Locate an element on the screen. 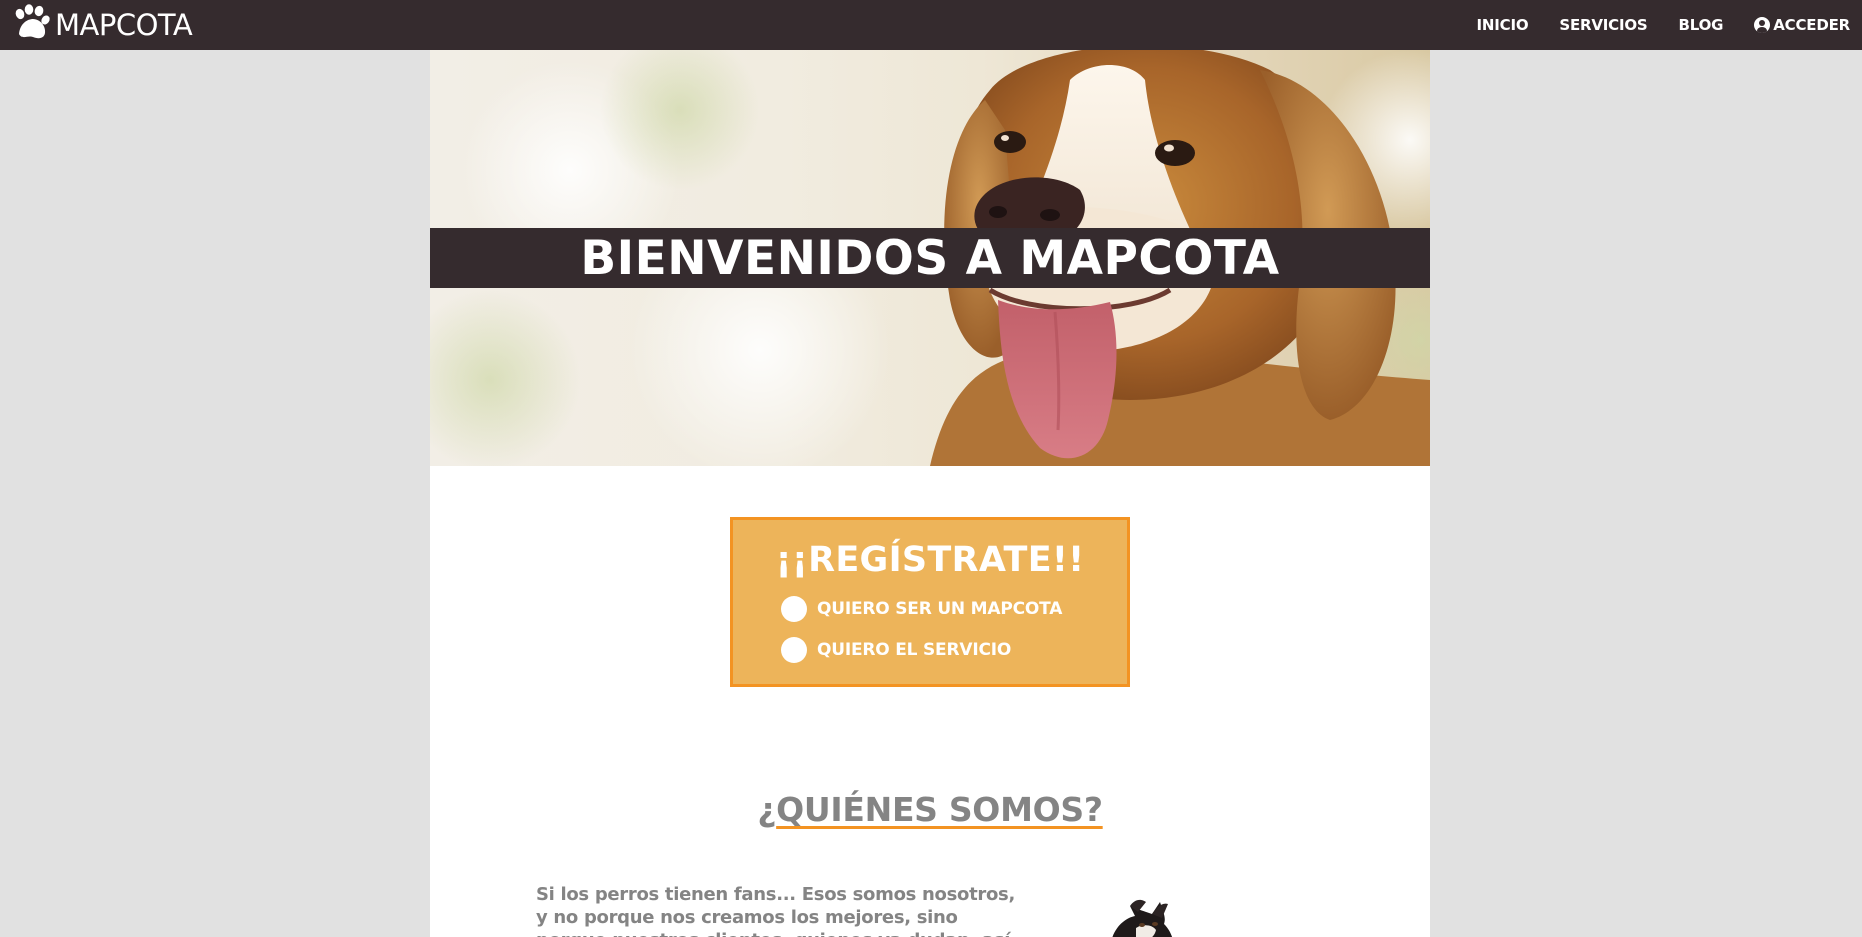 This screenshot has height=937, width=1862. brand-logo-link: MAPCOTA is located at coordinates (102, 25).